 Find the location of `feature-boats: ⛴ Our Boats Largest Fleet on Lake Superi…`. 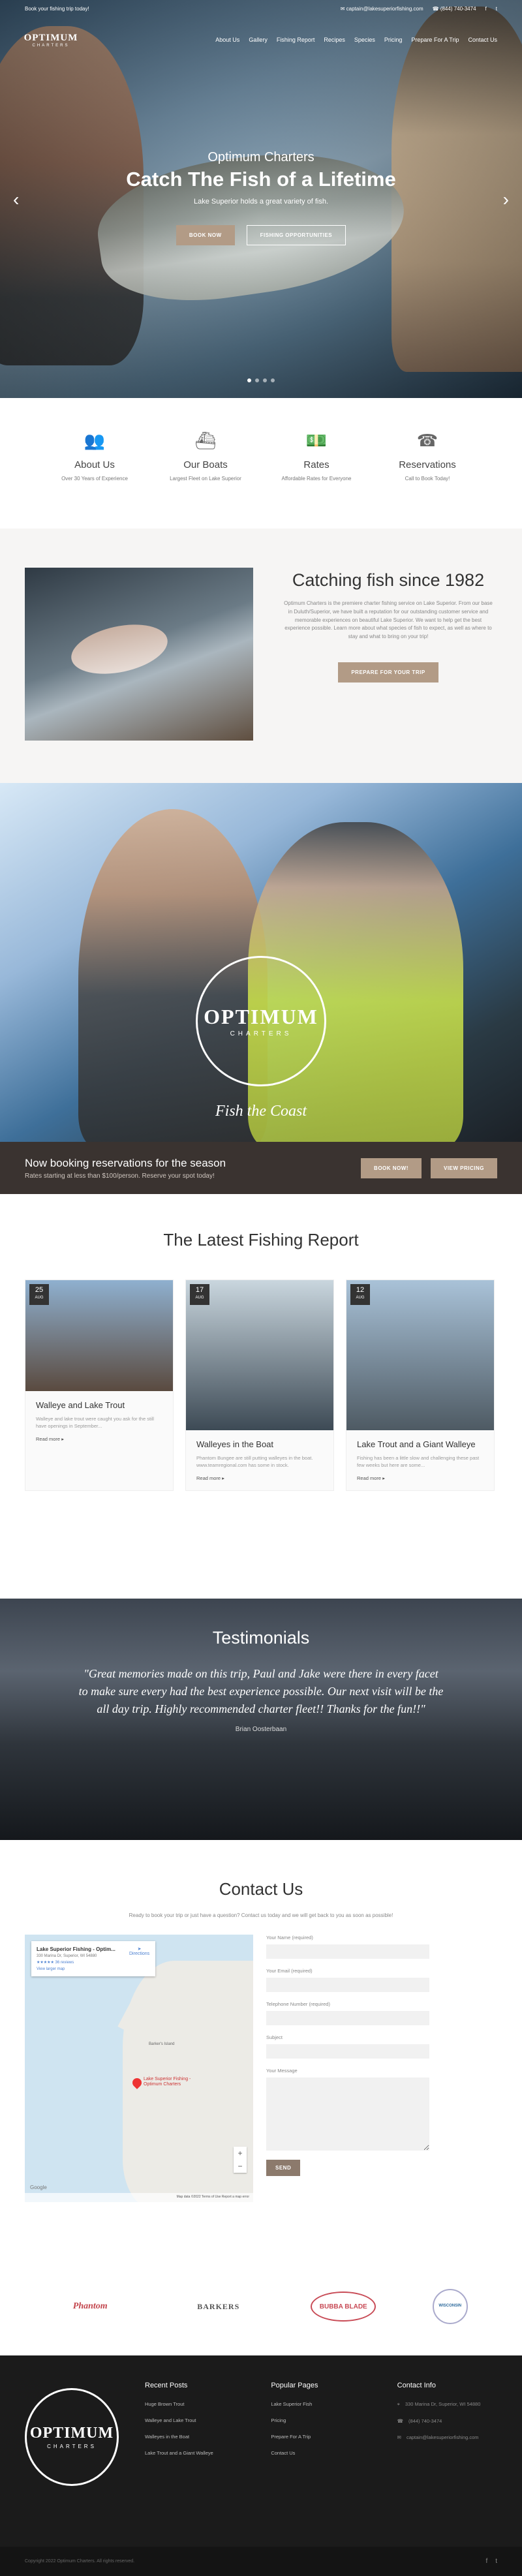

feature-boats: ⛴ Our Boats Largest Fleet on Lake Superi… is located at coordinates (205, 480).